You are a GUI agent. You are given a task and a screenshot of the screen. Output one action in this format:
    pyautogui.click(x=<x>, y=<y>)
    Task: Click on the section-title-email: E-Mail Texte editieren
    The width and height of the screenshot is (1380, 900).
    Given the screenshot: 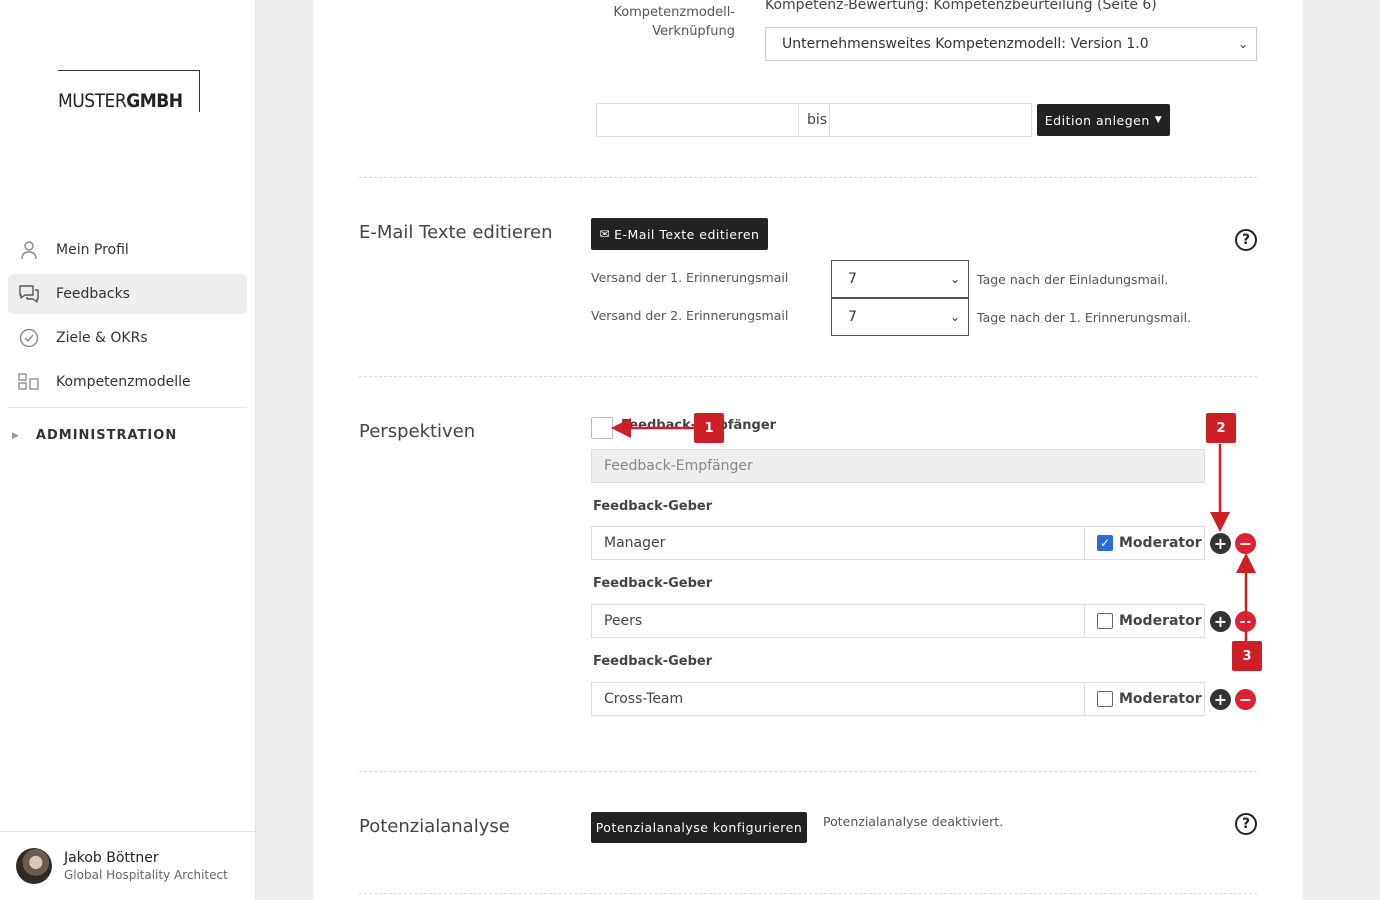 What is the action you would take?
    pyautogui.click(x=456, y=232)
    